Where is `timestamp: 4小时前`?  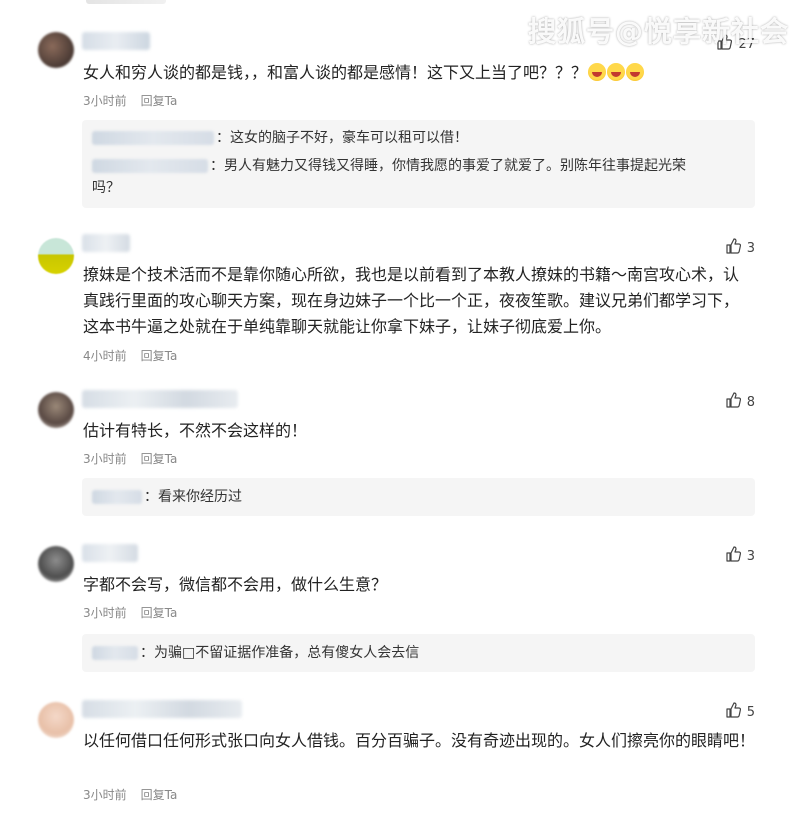
timestamp: 4小时前 is located at coordinates (105, 356).